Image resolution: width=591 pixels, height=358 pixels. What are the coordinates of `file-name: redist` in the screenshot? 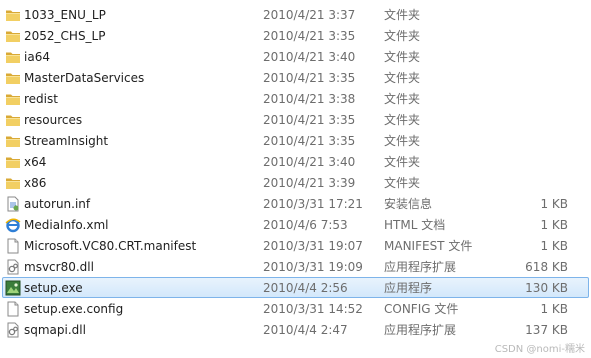 It's located at (41, 99).